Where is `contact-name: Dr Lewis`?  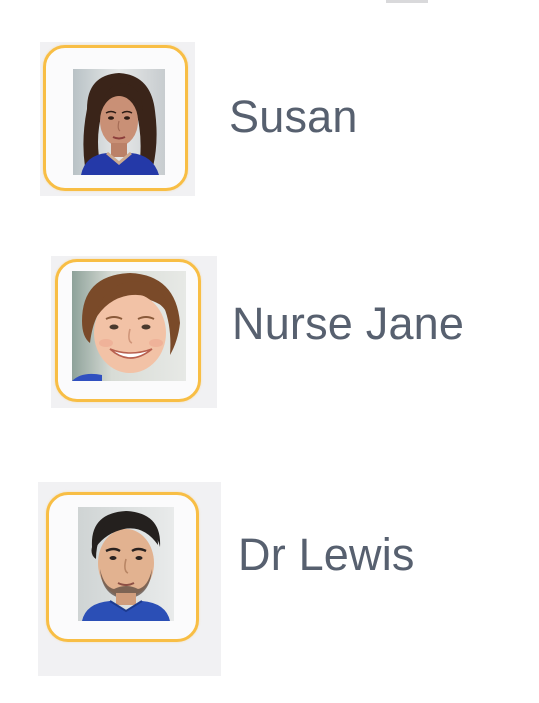
contact-name: Dr Lewis is located at coordinates (326, 554).